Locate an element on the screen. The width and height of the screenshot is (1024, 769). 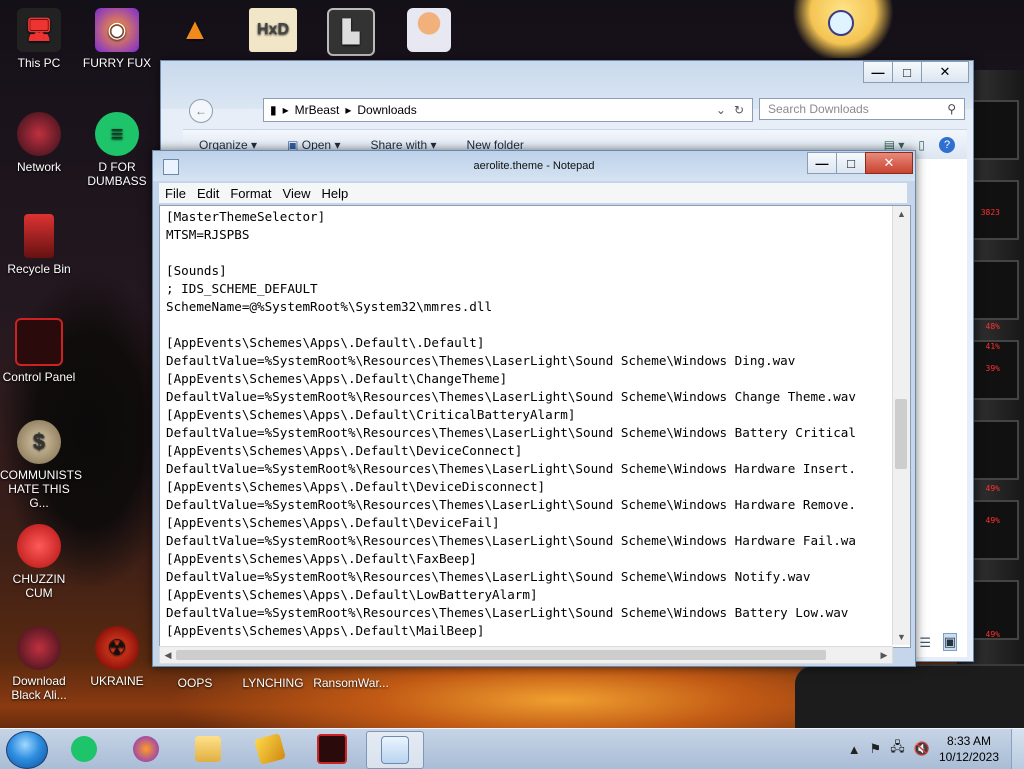
folder-icon is located at coordinates (208, 749).